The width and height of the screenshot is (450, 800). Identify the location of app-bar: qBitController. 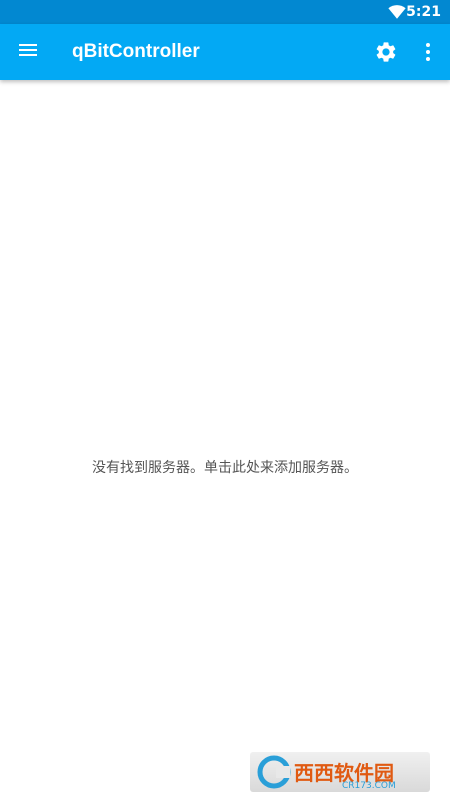
(225, 52).